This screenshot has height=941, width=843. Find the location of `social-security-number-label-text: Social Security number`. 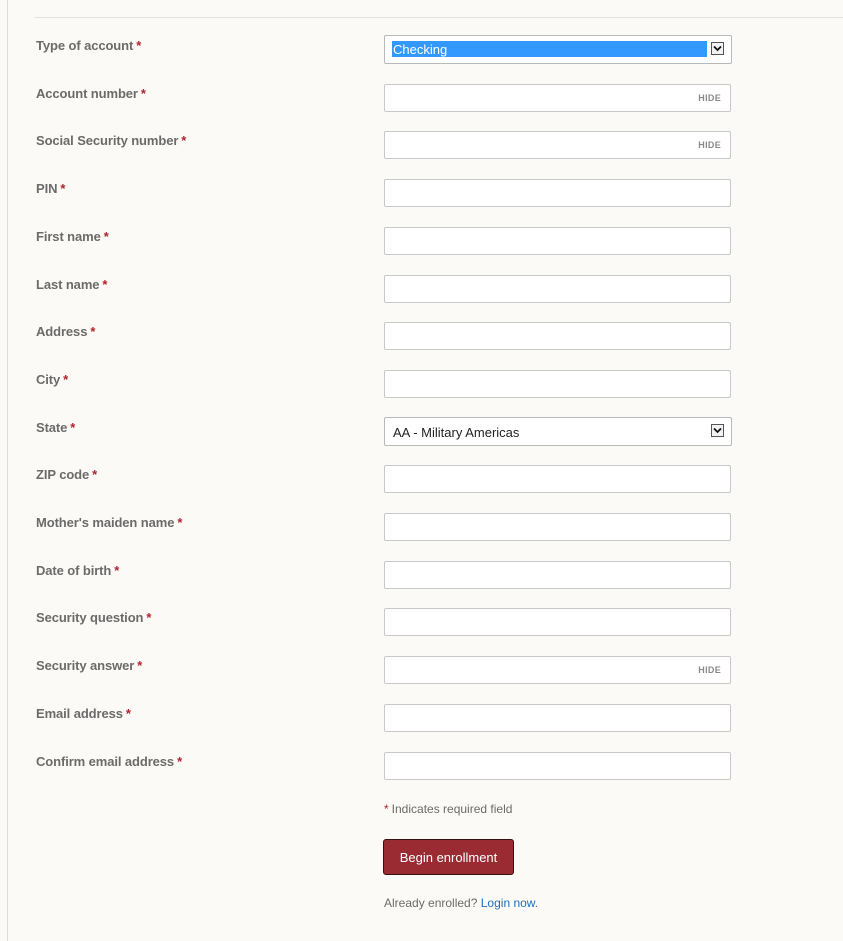

social-security-number-label-text: Social Security number is located at coordinates (107, 140).